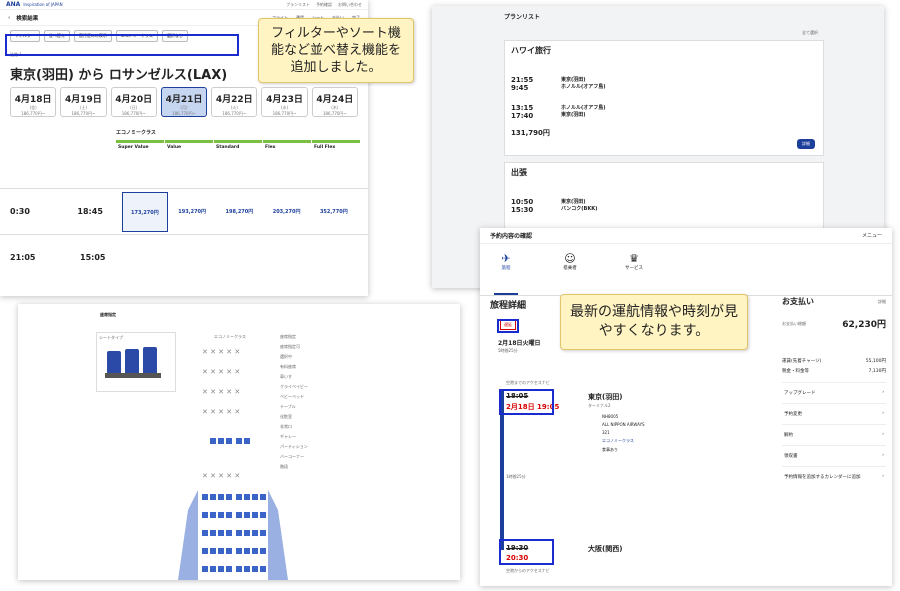 This screenshot has width=900, height=591. What do you see at coordinates (324, 5) in the screenshot?
I see `header-link: 予約確認` at bounding box center [324, 5].